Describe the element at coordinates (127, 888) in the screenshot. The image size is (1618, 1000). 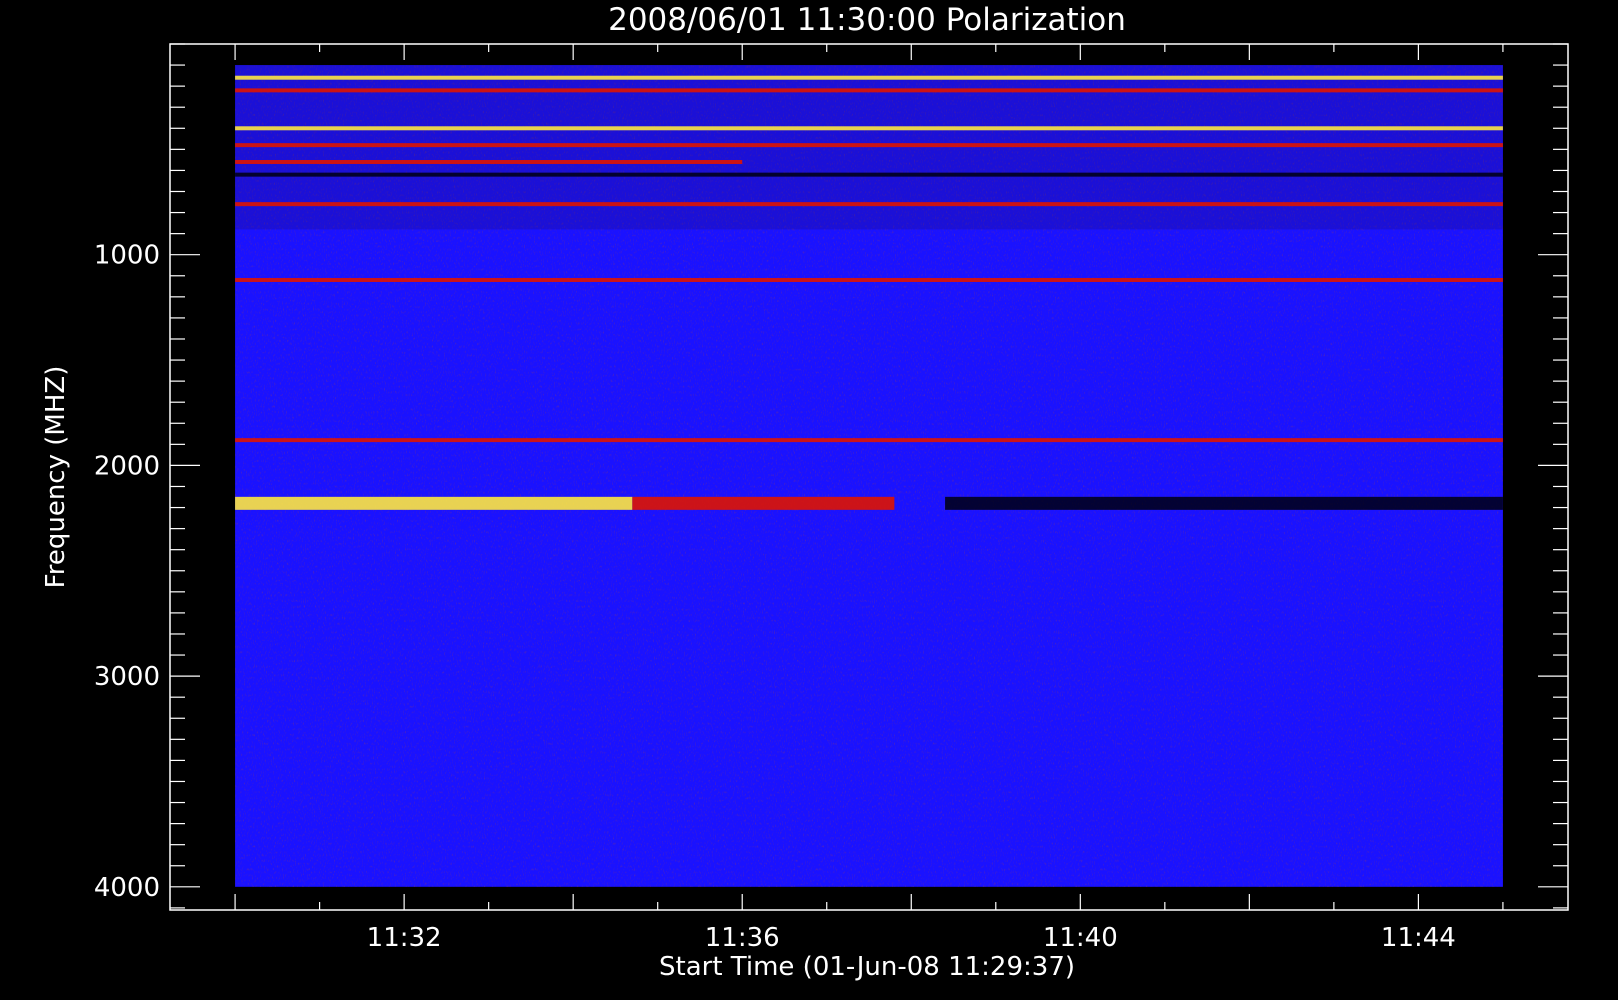
I see `y-tick-label-3: 4000` at that location.